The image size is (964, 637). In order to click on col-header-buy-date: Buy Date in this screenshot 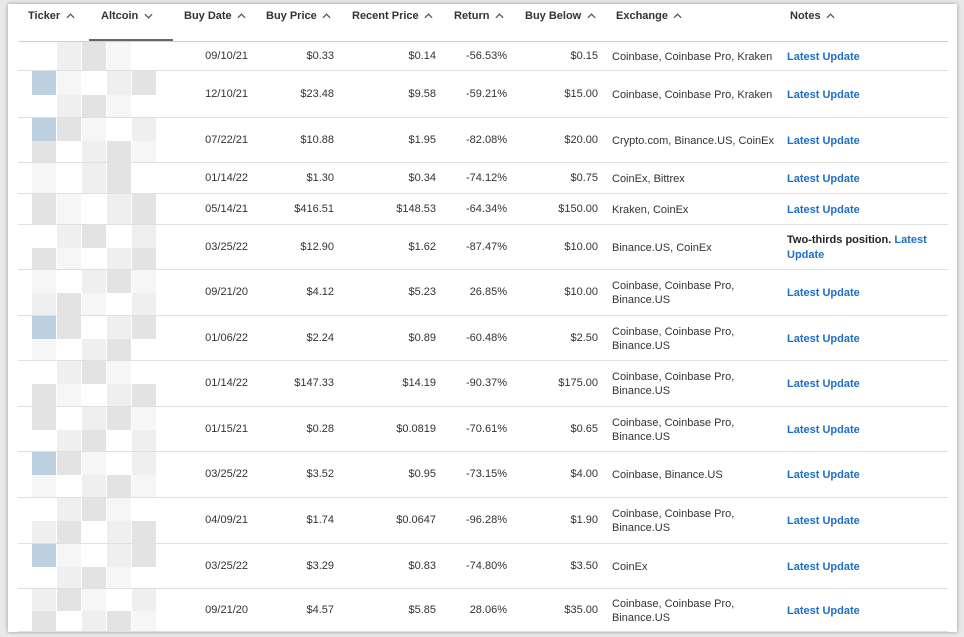, I will do `click(215, 16)`.